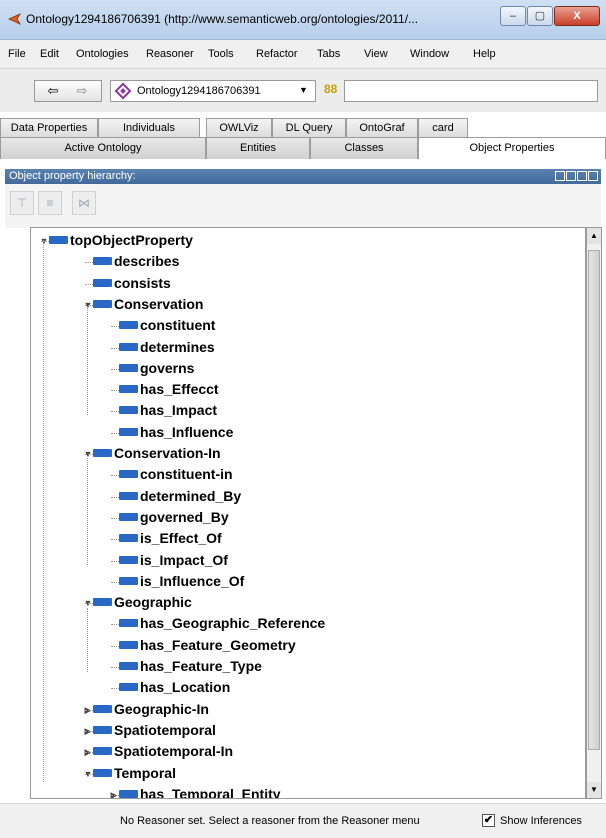 Image resolution: width=606 pixels, height=838 pixels. What do you see at coordinates (594, 790) in the screenshot?
I see `scroll-down-icon: ▼` at bounding box center [594, 790].